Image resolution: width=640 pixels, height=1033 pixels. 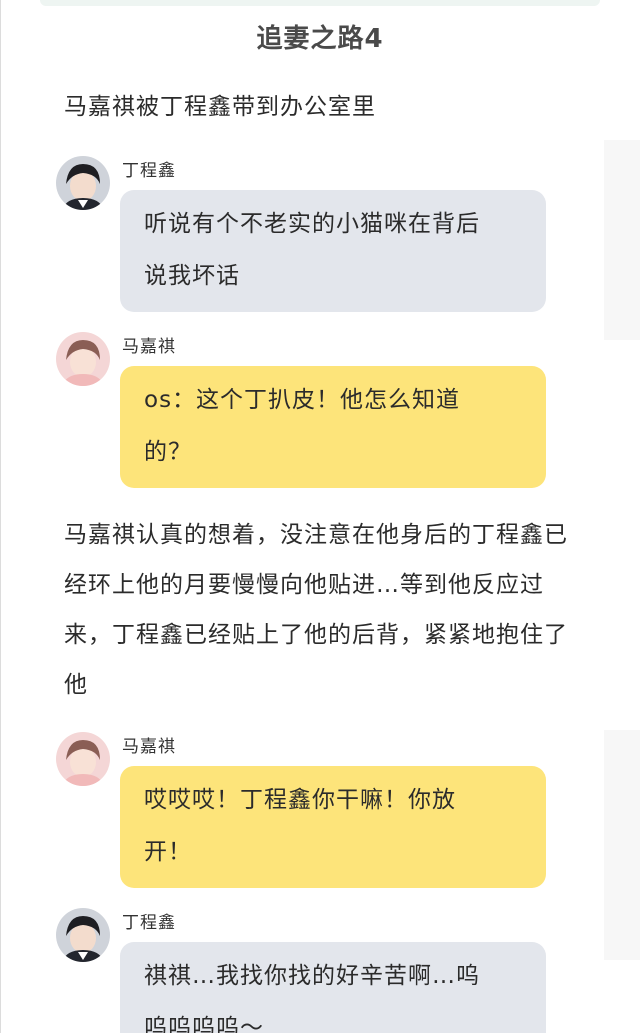 What do you see at coordinates (168, 852) in the screenshot?
I see `bubble-line: 开！` at bounding box center [168, 852].